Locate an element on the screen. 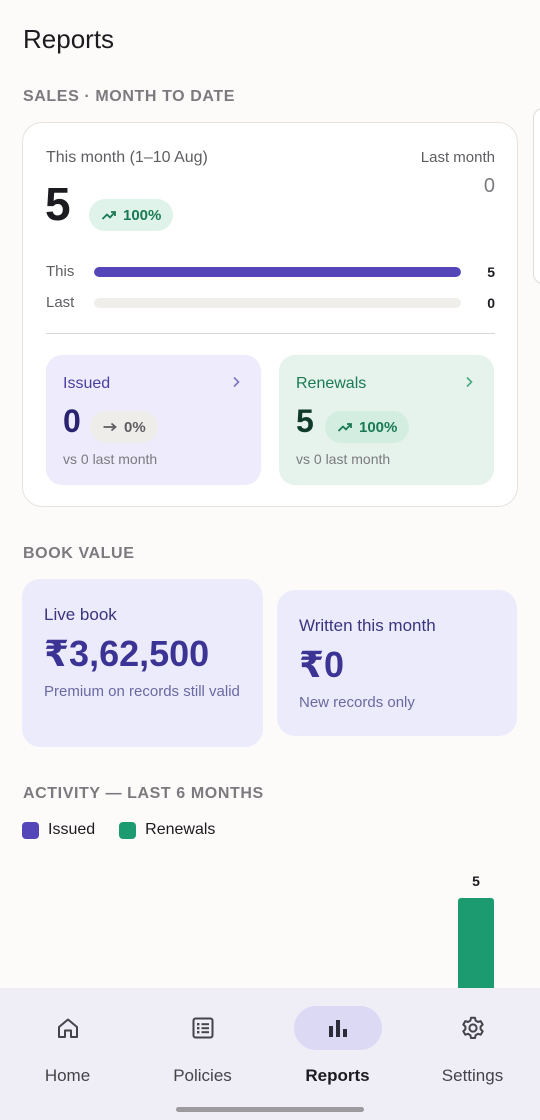 The width and height of the screenshot is (540, 1120). page-title: Reports is located at coordinates (69, 39).